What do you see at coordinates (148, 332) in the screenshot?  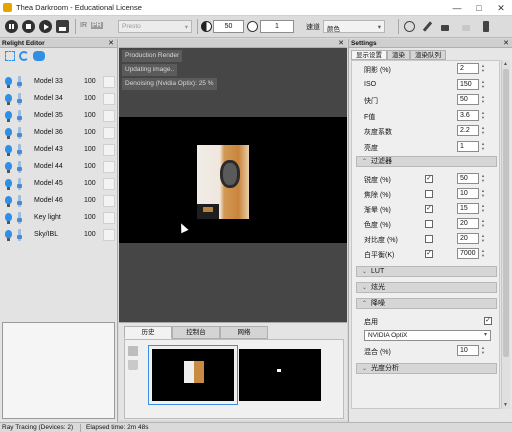 I see `tab-history: 历史` at bounding box center [148, 332].